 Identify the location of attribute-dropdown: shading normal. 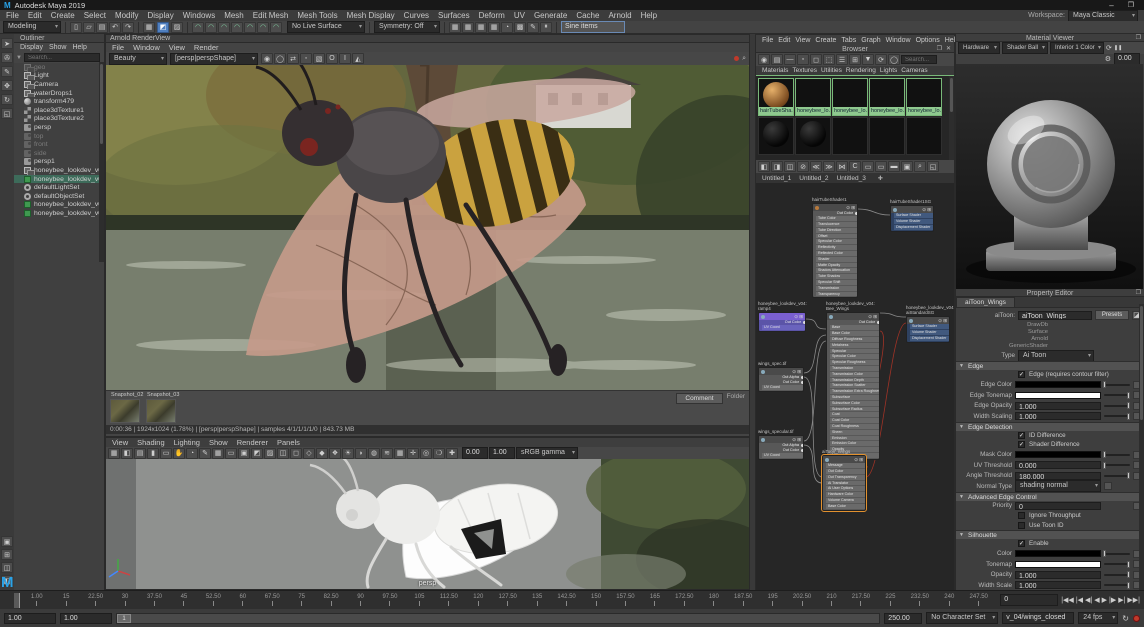
(1058, 486).